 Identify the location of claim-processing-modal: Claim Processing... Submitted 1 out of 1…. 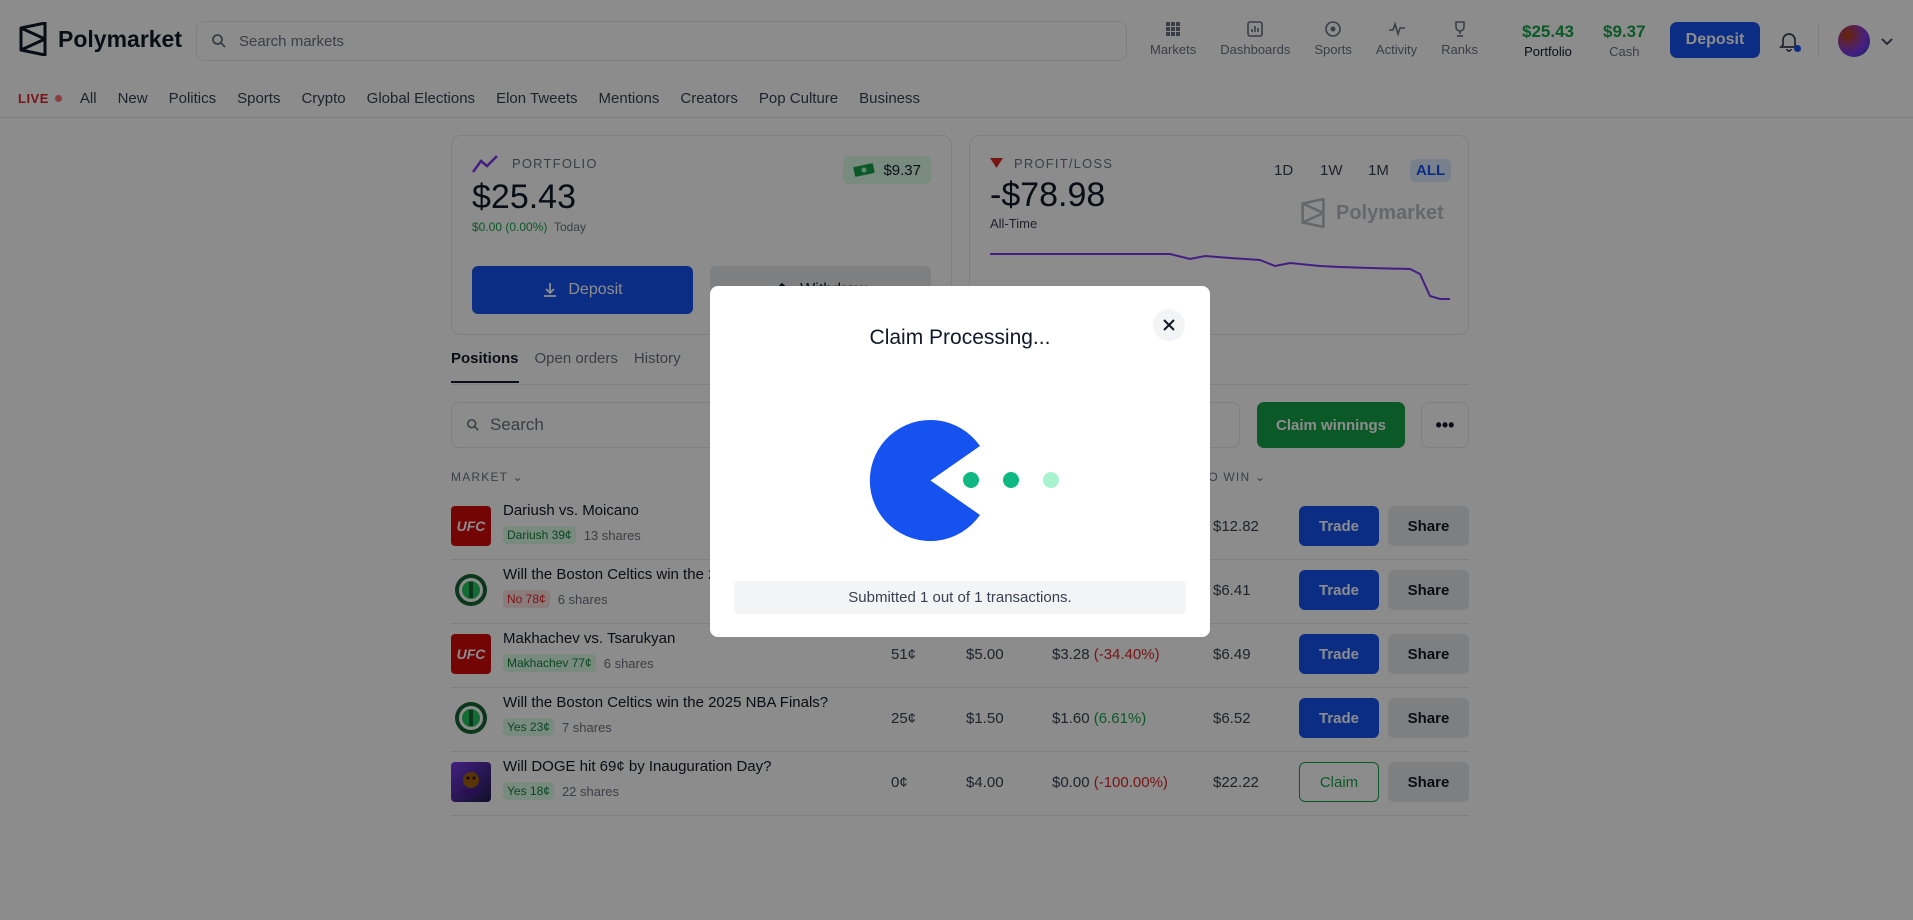
(960, 461).